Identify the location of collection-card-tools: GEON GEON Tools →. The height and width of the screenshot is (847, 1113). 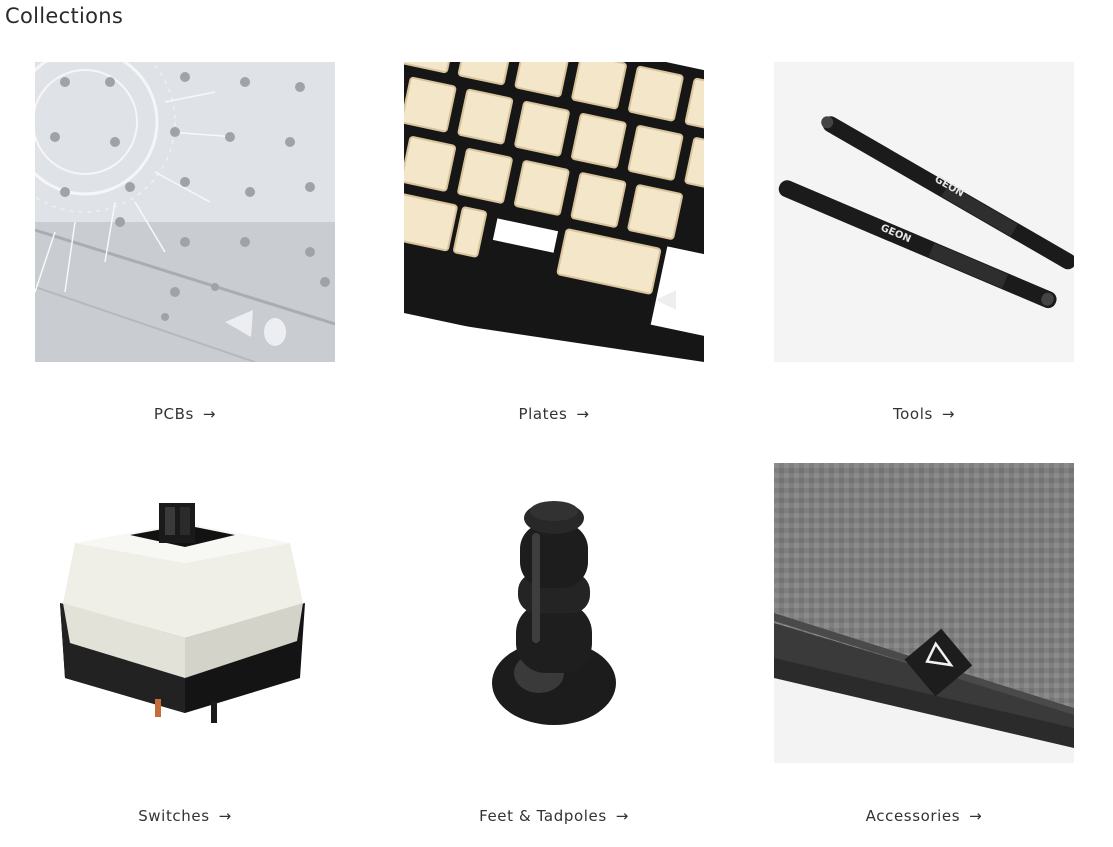
(924, 247).